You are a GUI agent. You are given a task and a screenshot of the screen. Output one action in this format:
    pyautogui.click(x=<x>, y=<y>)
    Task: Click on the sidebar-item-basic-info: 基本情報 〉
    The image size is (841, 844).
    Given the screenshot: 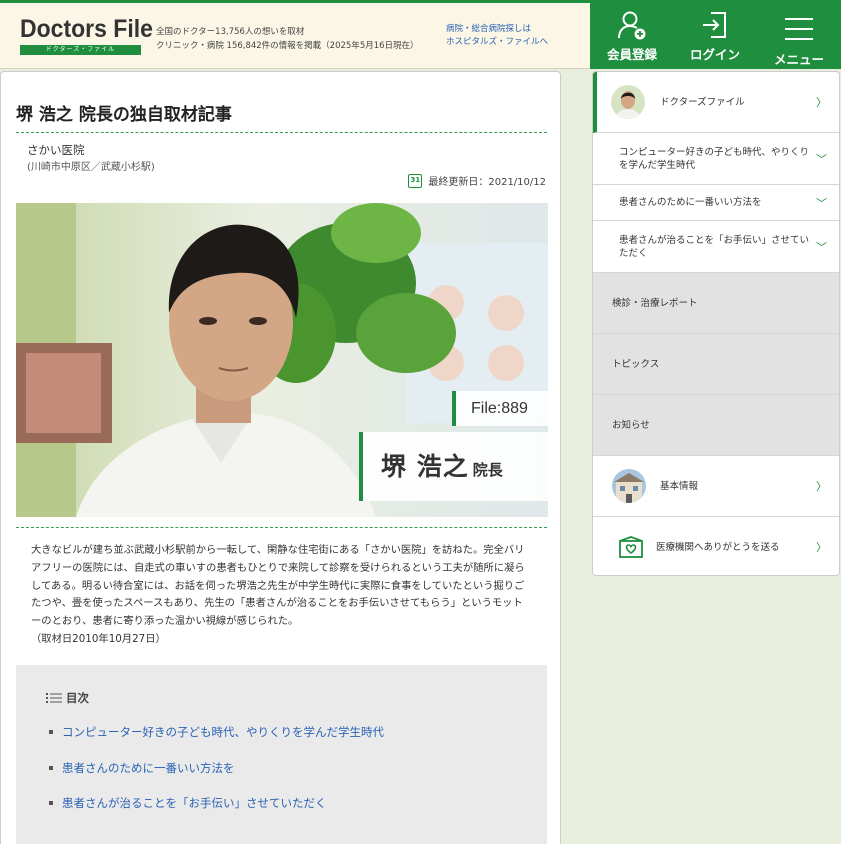 What is the action you would take?
    pyautogui.click(x=716, y=486)
    